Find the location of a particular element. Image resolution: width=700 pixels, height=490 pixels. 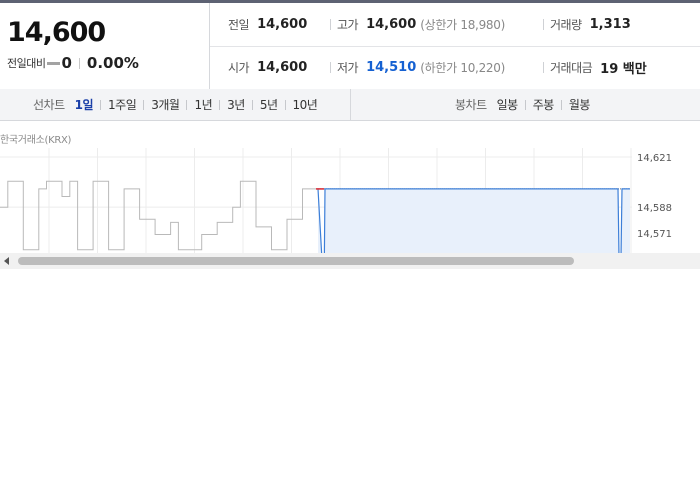

y-axis-tick-label: 14,621 is located at coordinates (654, 158).